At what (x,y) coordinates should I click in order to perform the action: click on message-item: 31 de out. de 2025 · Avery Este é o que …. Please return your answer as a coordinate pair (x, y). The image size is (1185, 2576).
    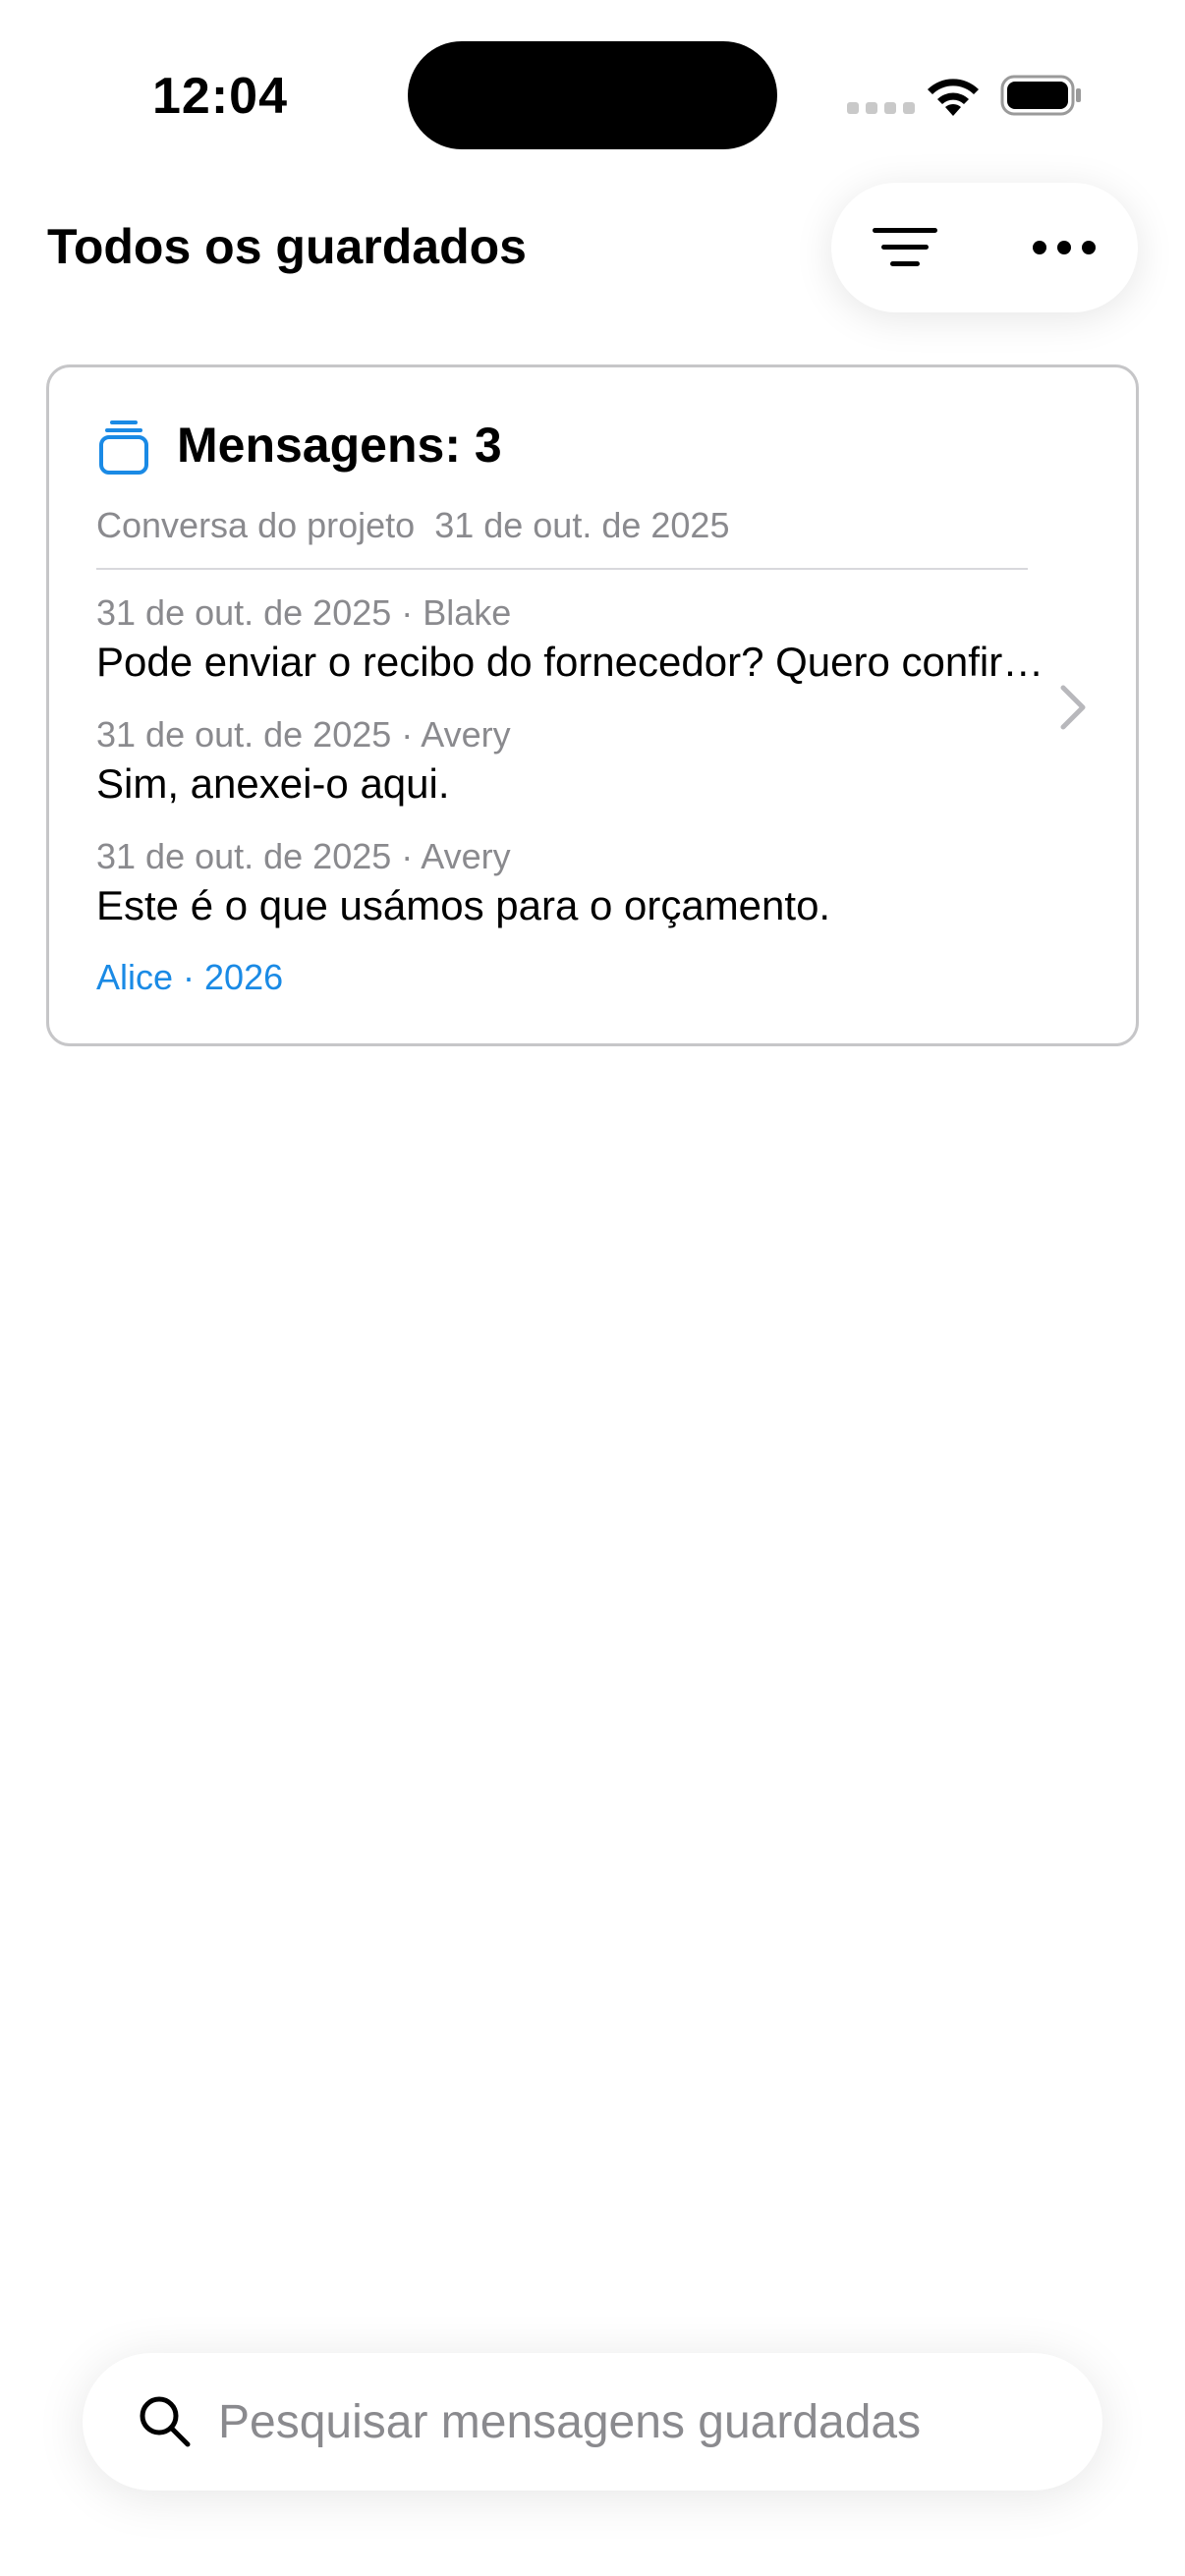
    Looking at the image, I should click on (577, 884).